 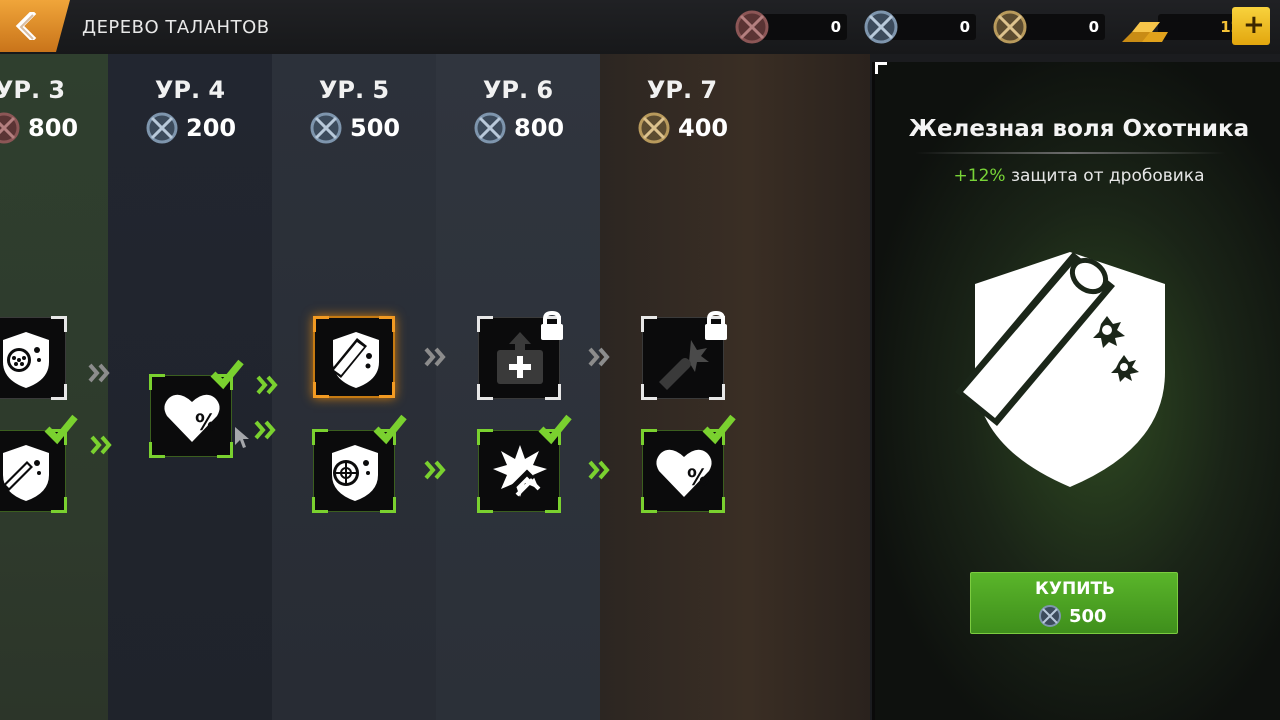 What do you see at coordinates (33, 90) in the screenshot?
I see `level-label: УР. 3` at bounding box center [33, 90].